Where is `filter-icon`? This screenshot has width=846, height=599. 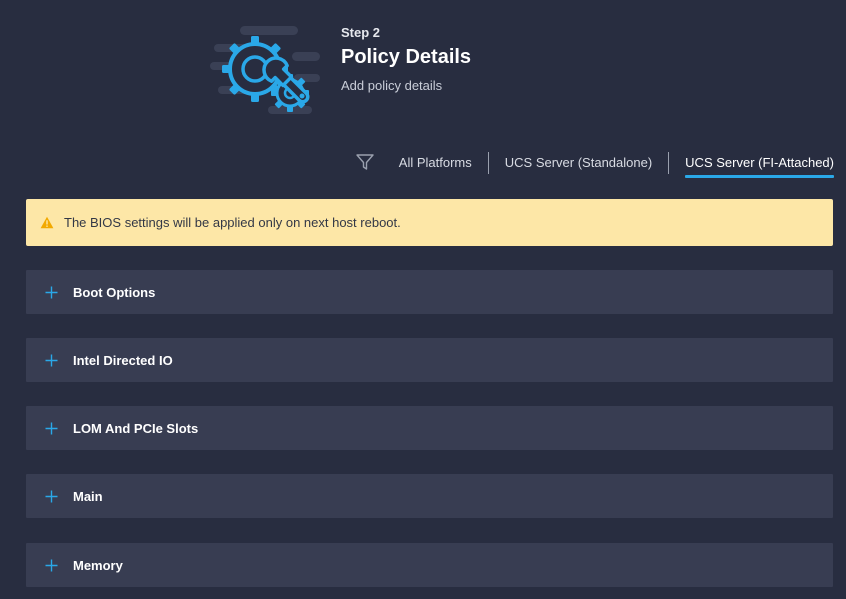
filter-icon is located at coordinates (365, 162).